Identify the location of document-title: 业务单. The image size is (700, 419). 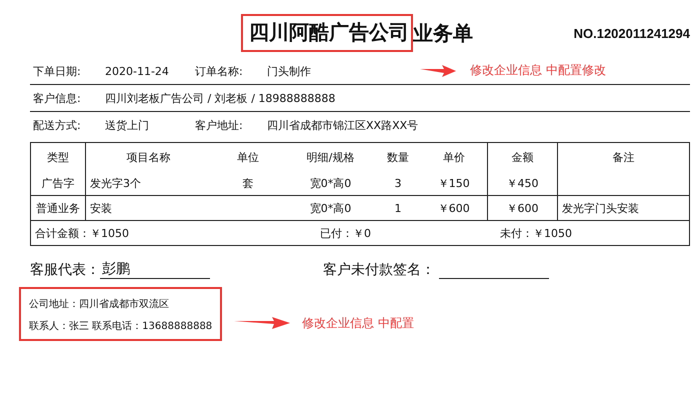
(443, 33).